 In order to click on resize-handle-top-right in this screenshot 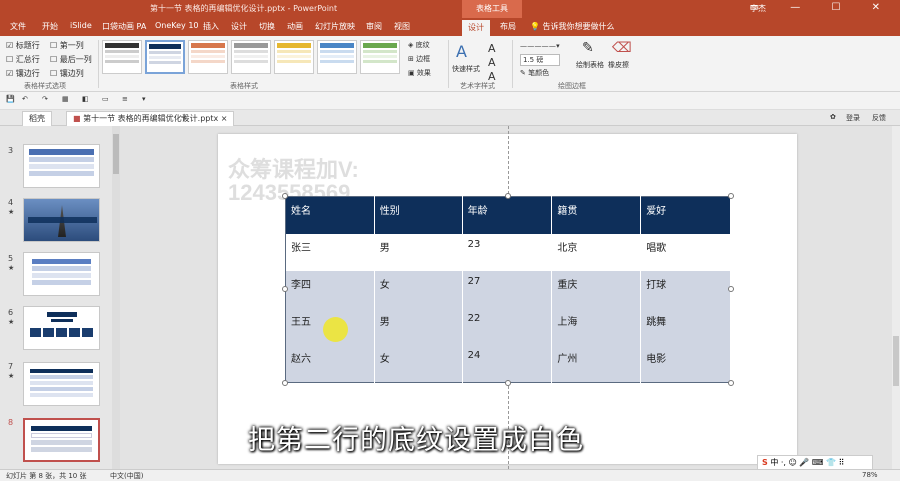, I will do `click(731, 196)`.